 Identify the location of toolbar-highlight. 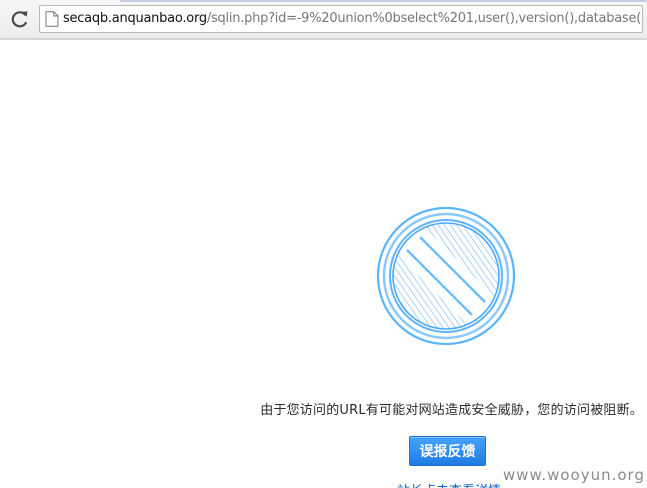
(383, 1).